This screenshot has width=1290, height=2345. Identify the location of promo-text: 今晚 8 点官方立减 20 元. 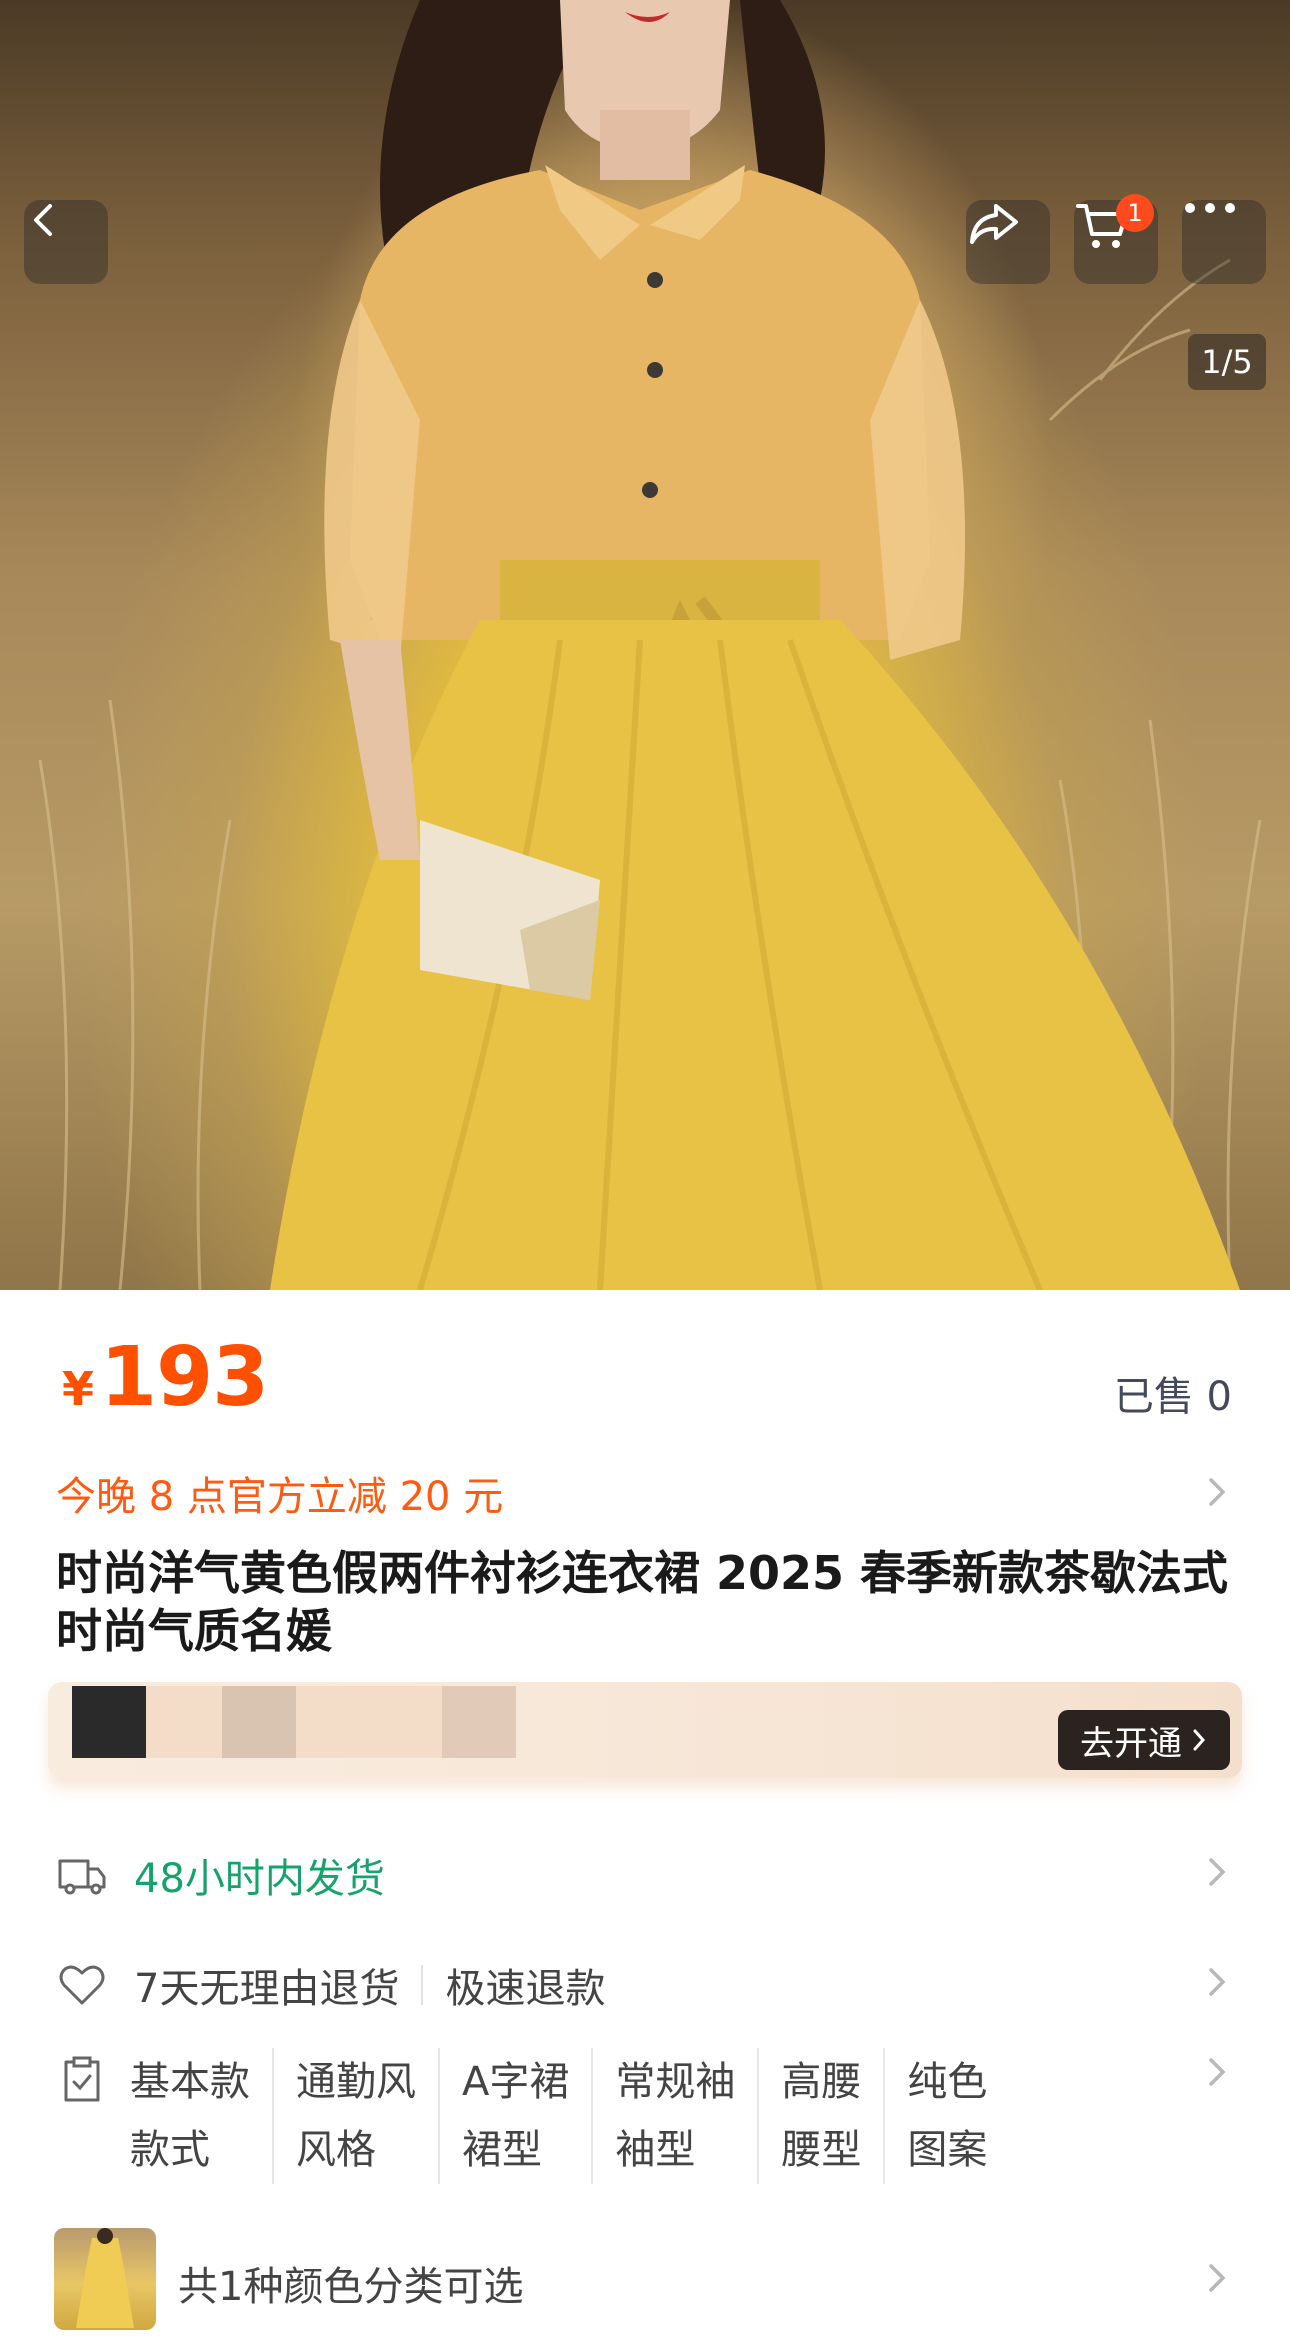
(279, 1493).